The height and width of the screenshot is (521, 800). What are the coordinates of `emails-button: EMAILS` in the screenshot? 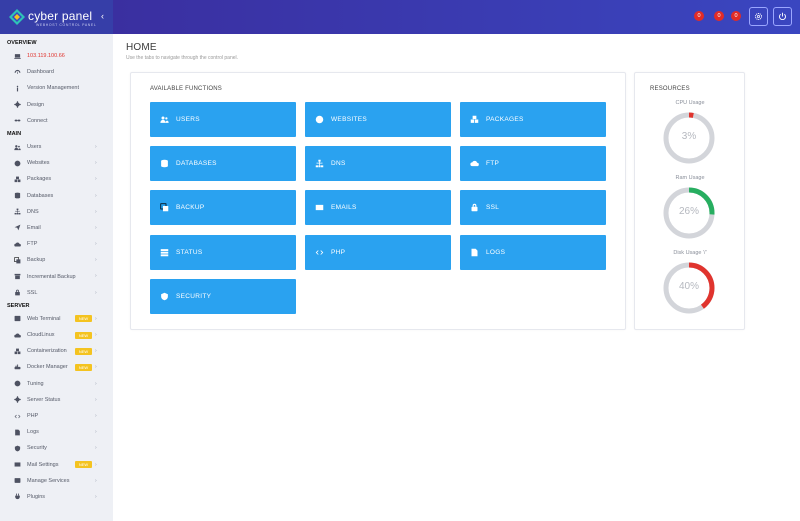 It's located at (378, 207).